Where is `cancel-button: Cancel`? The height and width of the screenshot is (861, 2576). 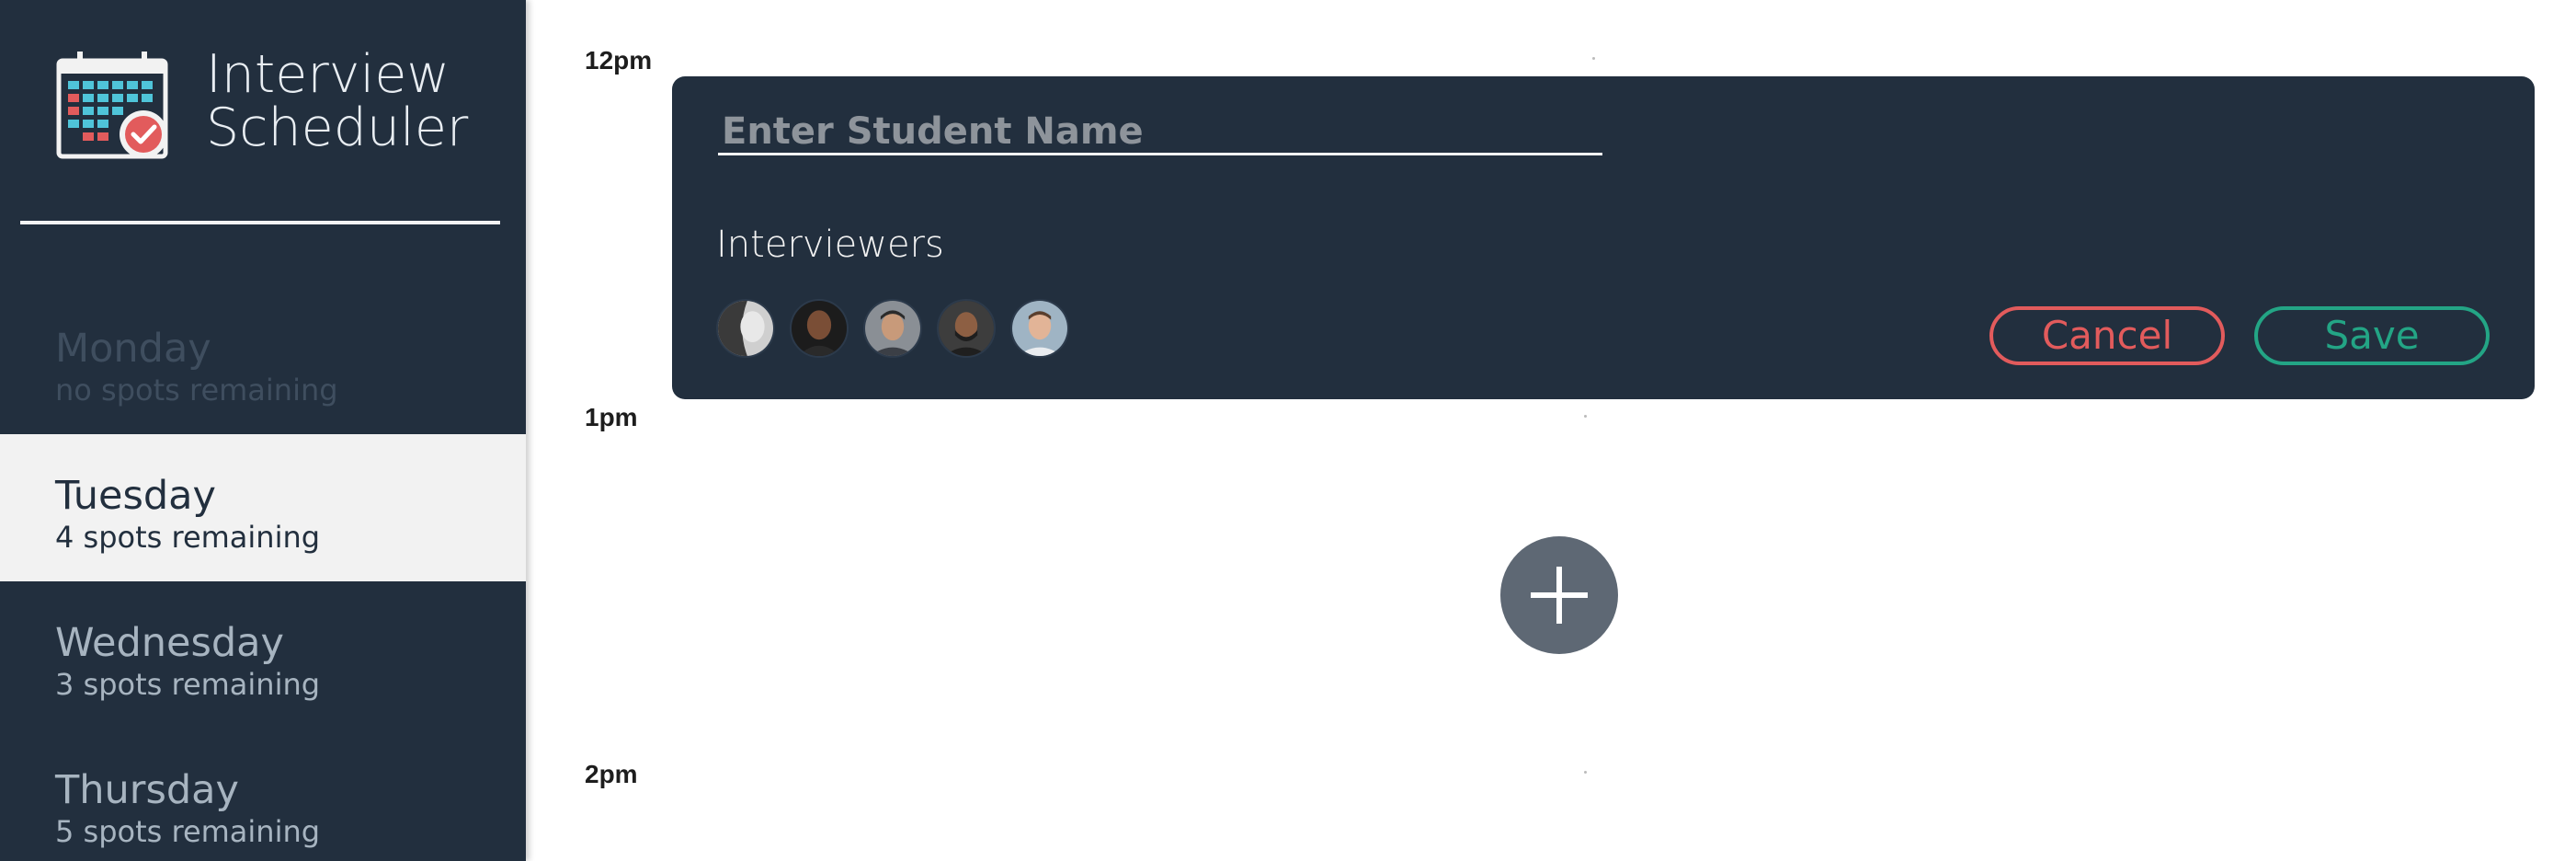 cancel-button: Cancel is located at coordinates (2107, 335).